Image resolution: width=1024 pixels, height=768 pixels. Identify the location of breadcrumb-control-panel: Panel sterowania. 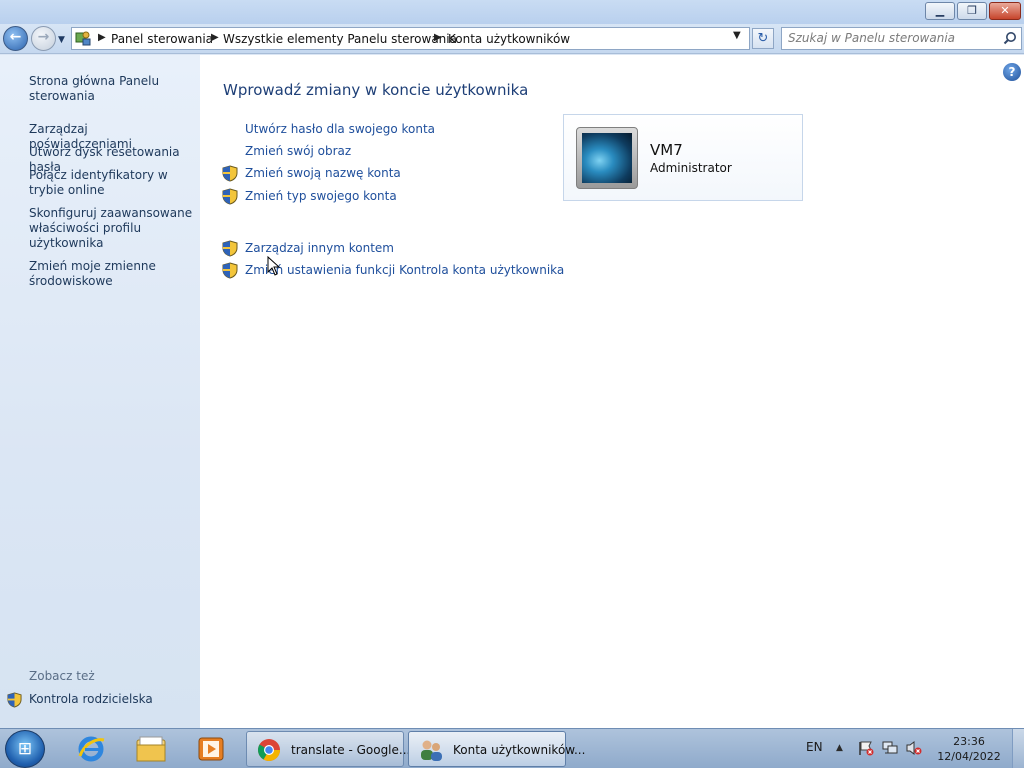
(162, 39).